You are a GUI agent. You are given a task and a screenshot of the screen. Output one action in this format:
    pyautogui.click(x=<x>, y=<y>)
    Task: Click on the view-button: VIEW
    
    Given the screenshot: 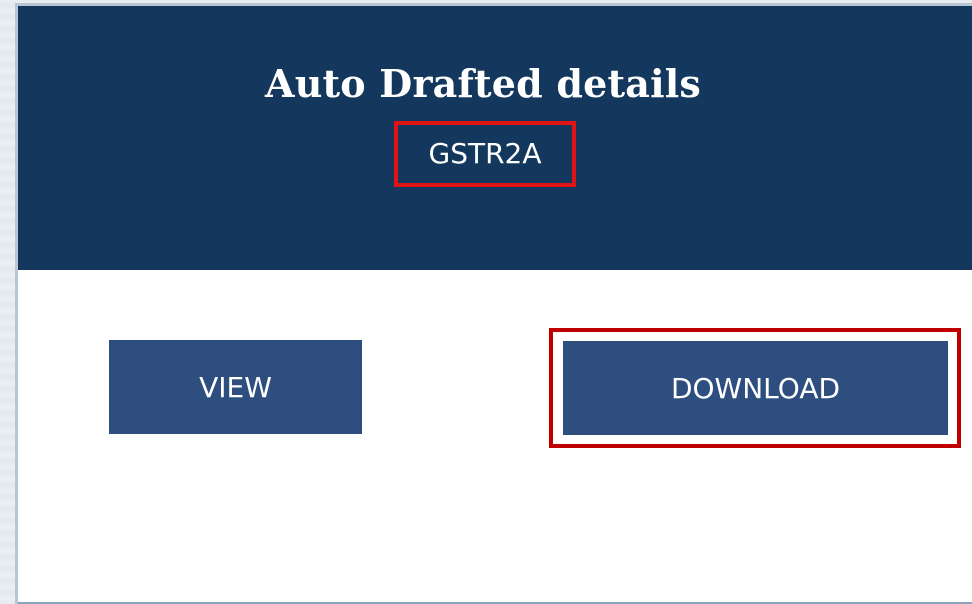 What is the action you would take?
    pyautogui.click(x=235, y=387)
    